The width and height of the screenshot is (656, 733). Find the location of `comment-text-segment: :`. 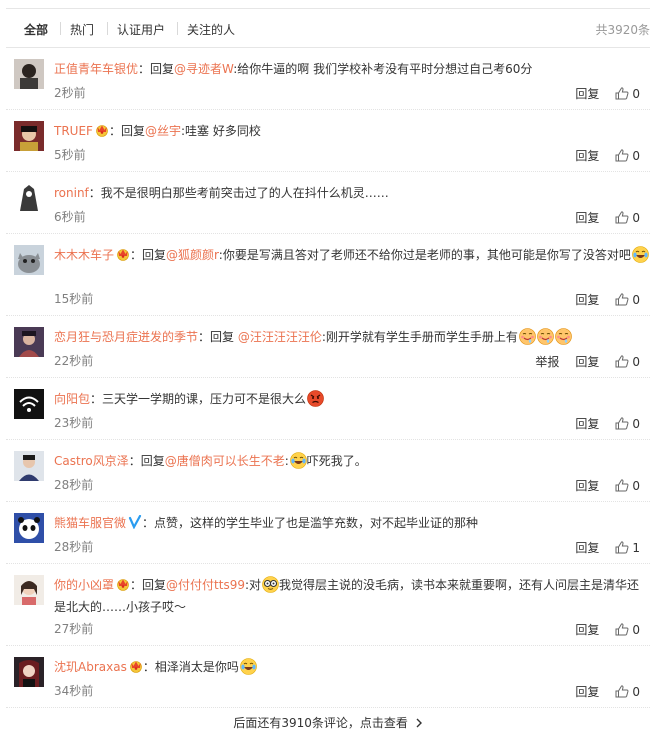

comment-text-segment: : is located at coordinates (286, 461).